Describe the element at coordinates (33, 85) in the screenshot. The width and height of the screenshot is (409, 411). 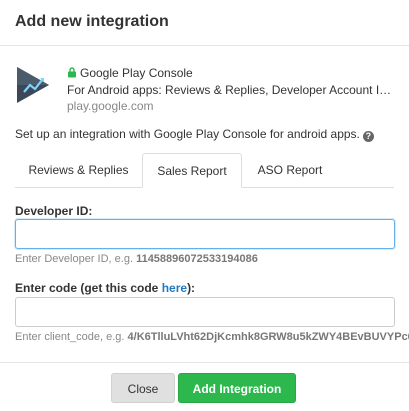
I see `google-play-console-logo-icon` at that location.